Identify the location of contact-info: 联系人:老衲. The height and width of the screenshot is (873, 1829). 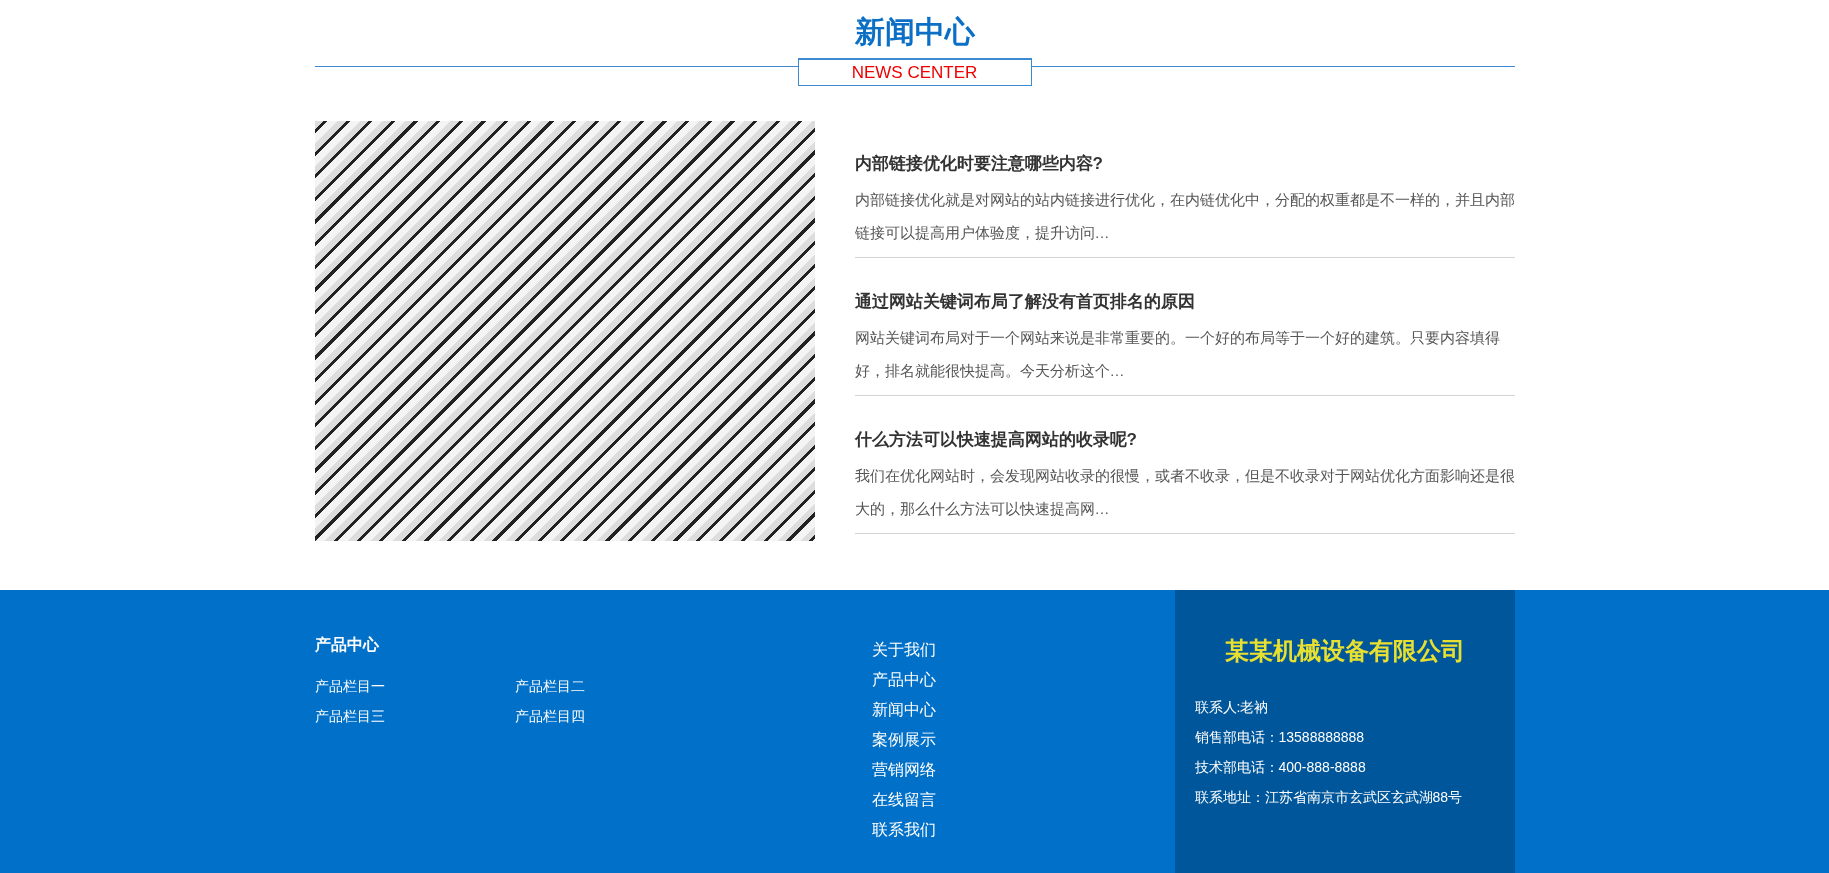
(1231, 707).